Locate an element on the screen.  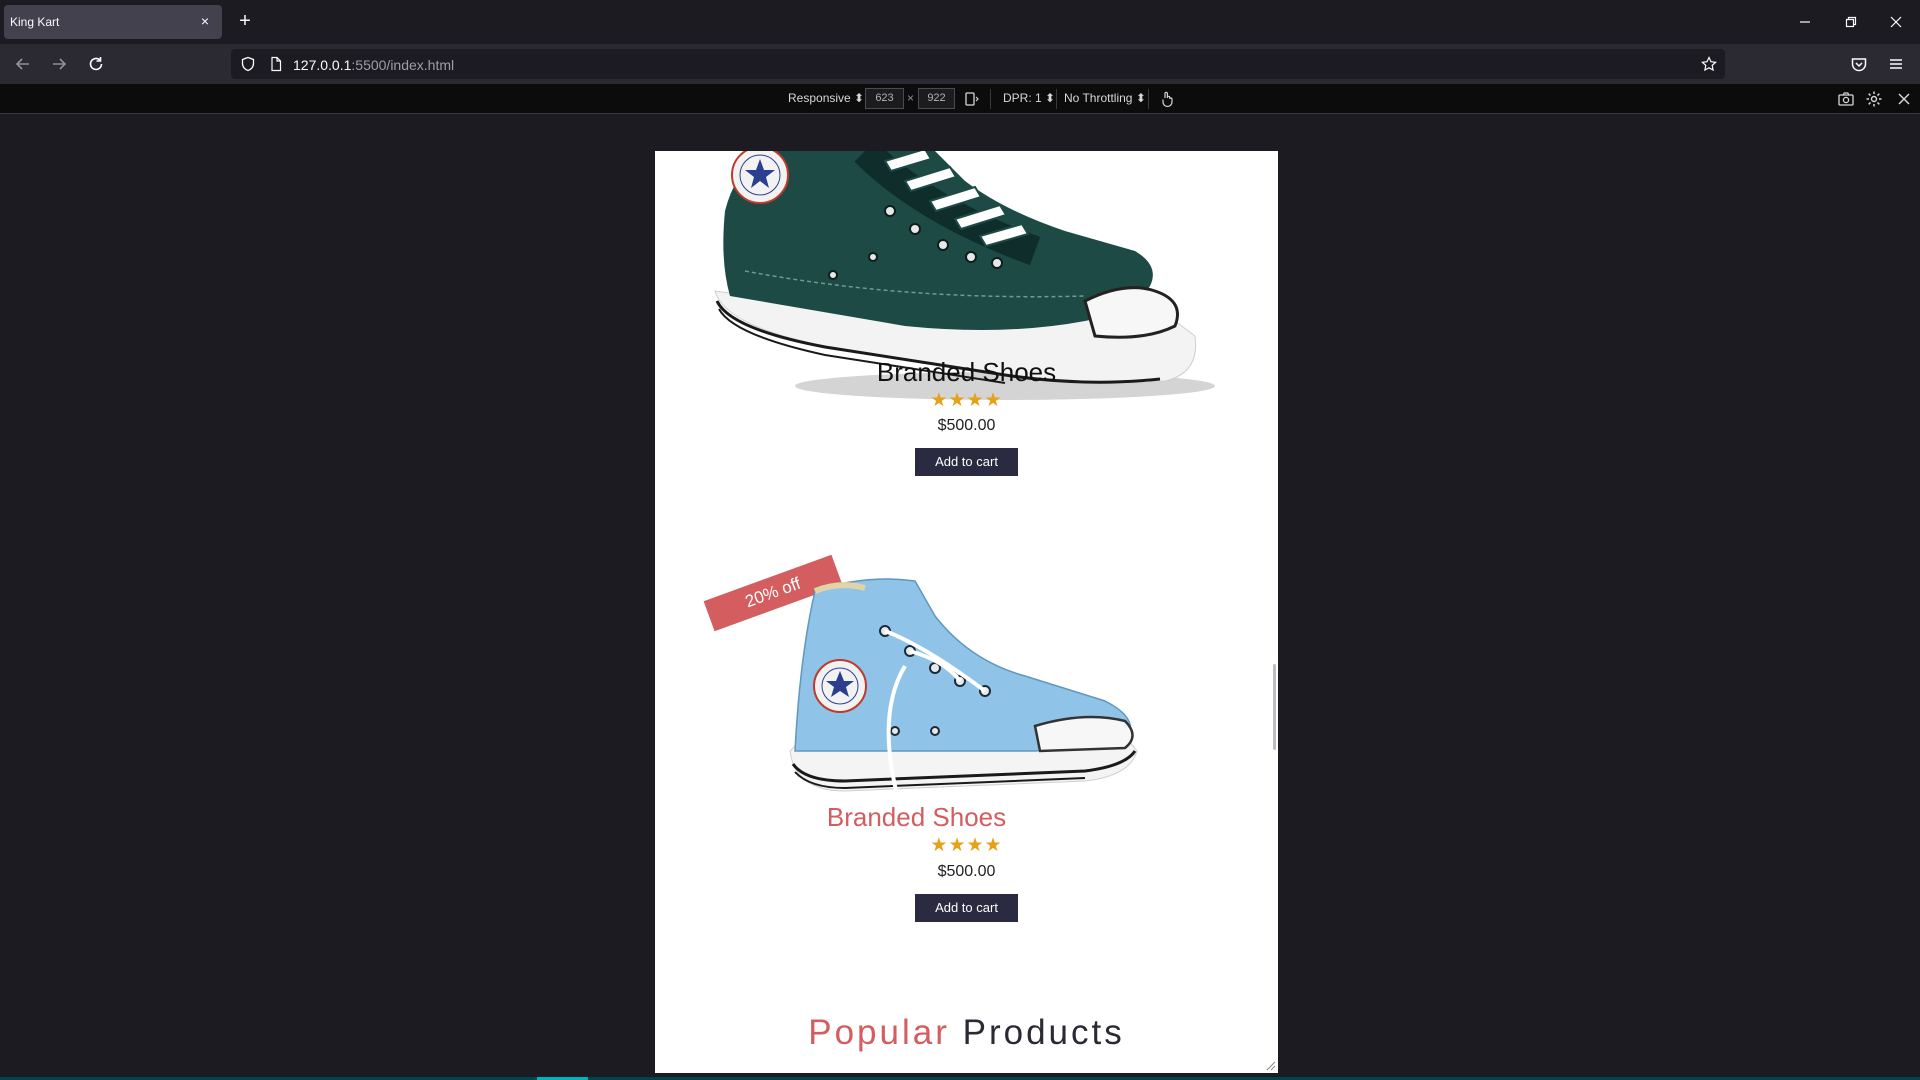
pocket-icon is located at coordinates (1859, 64).